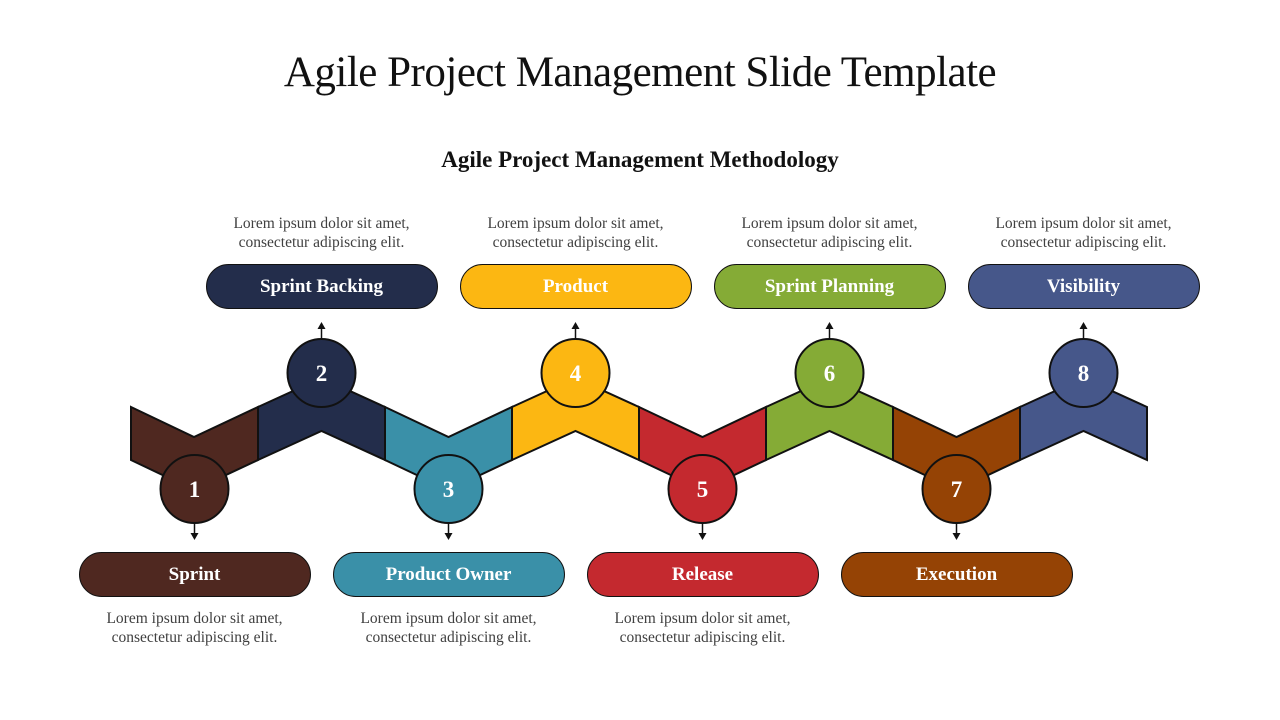 Image resolution: width=1280 pixels, height=720 pixels. I want to click on step-number: 6, so click(830, 373).